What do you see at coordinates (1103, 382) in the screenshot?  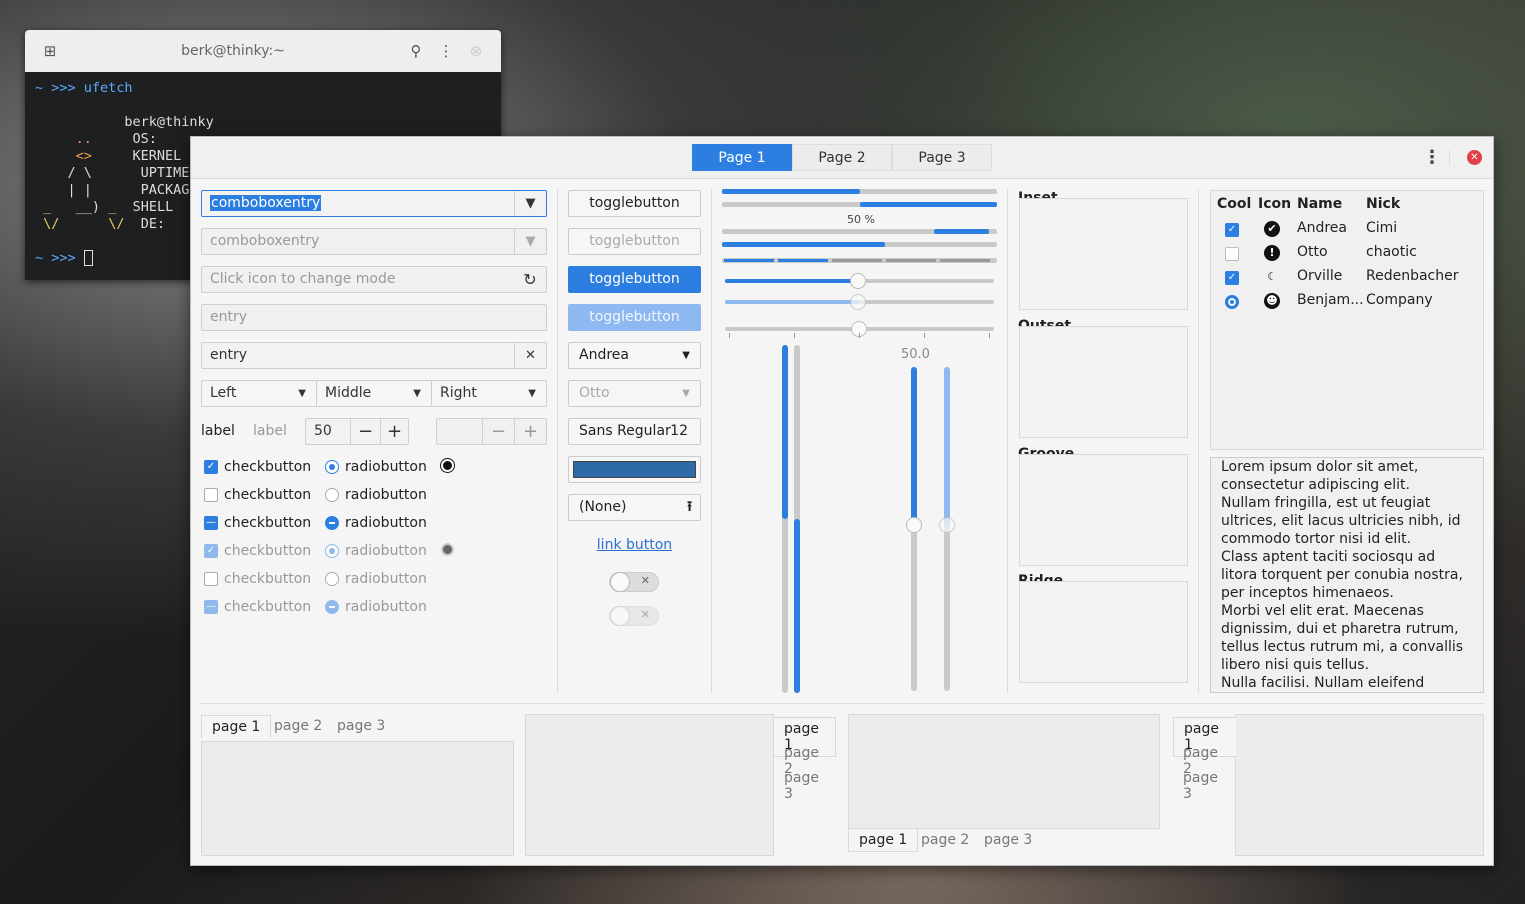 I see `frame-outset` at bounding box center [1103, 382].